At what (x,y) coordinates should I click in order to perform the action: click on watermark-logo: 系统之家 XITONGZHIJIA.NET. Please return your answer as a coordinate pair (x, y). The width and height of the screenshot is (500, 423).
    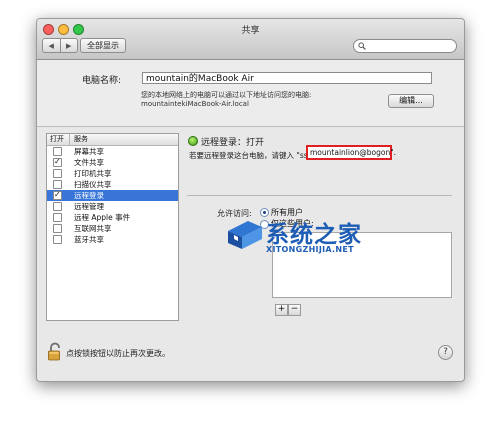
    Looking at the image, I should click on (306, 242).